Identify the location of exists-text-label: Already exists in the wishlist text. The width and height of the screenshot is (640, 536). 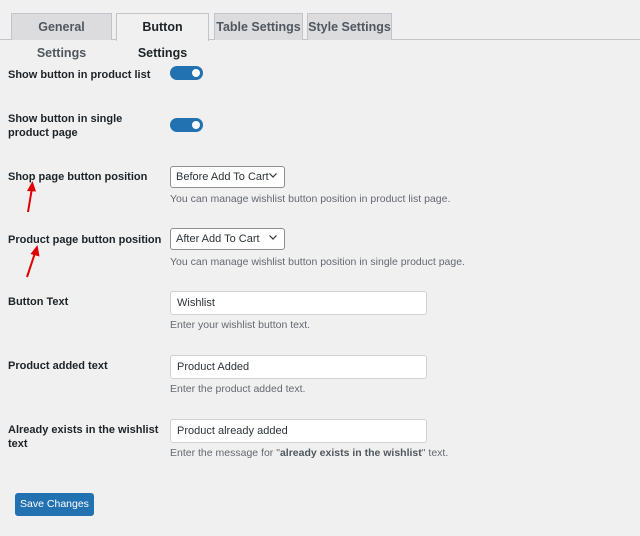
(83, 437).